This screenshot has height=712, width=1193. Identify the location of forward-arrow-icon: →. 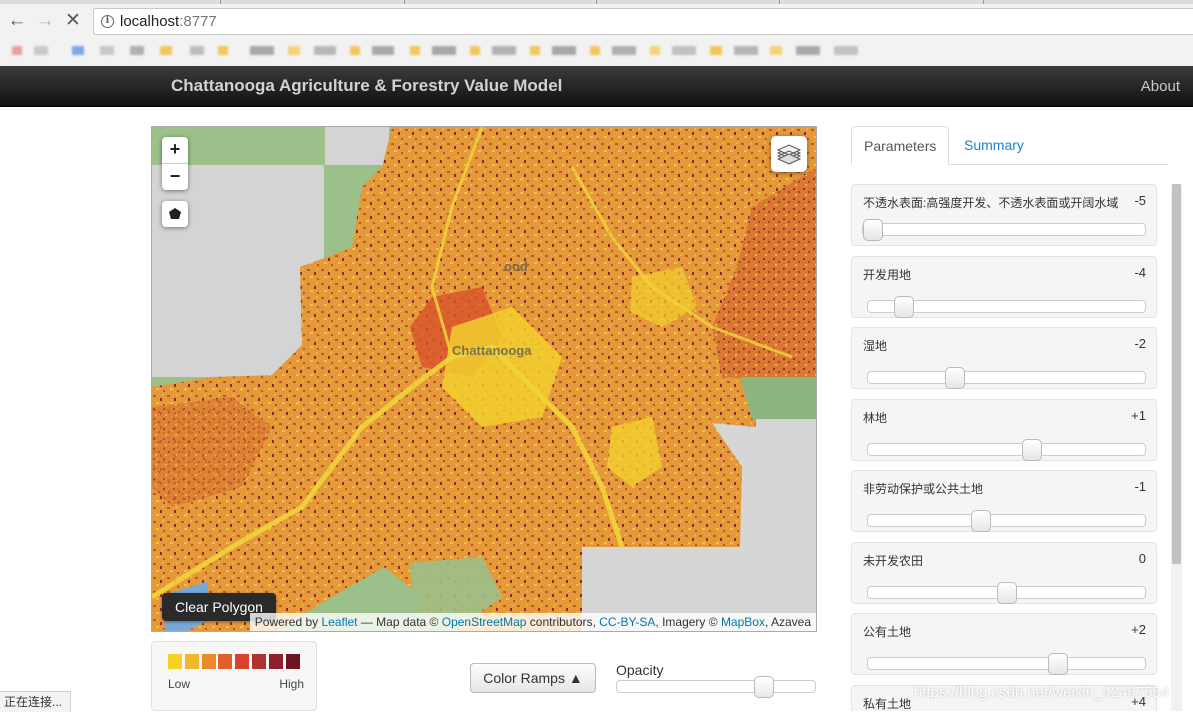
(45, 21).